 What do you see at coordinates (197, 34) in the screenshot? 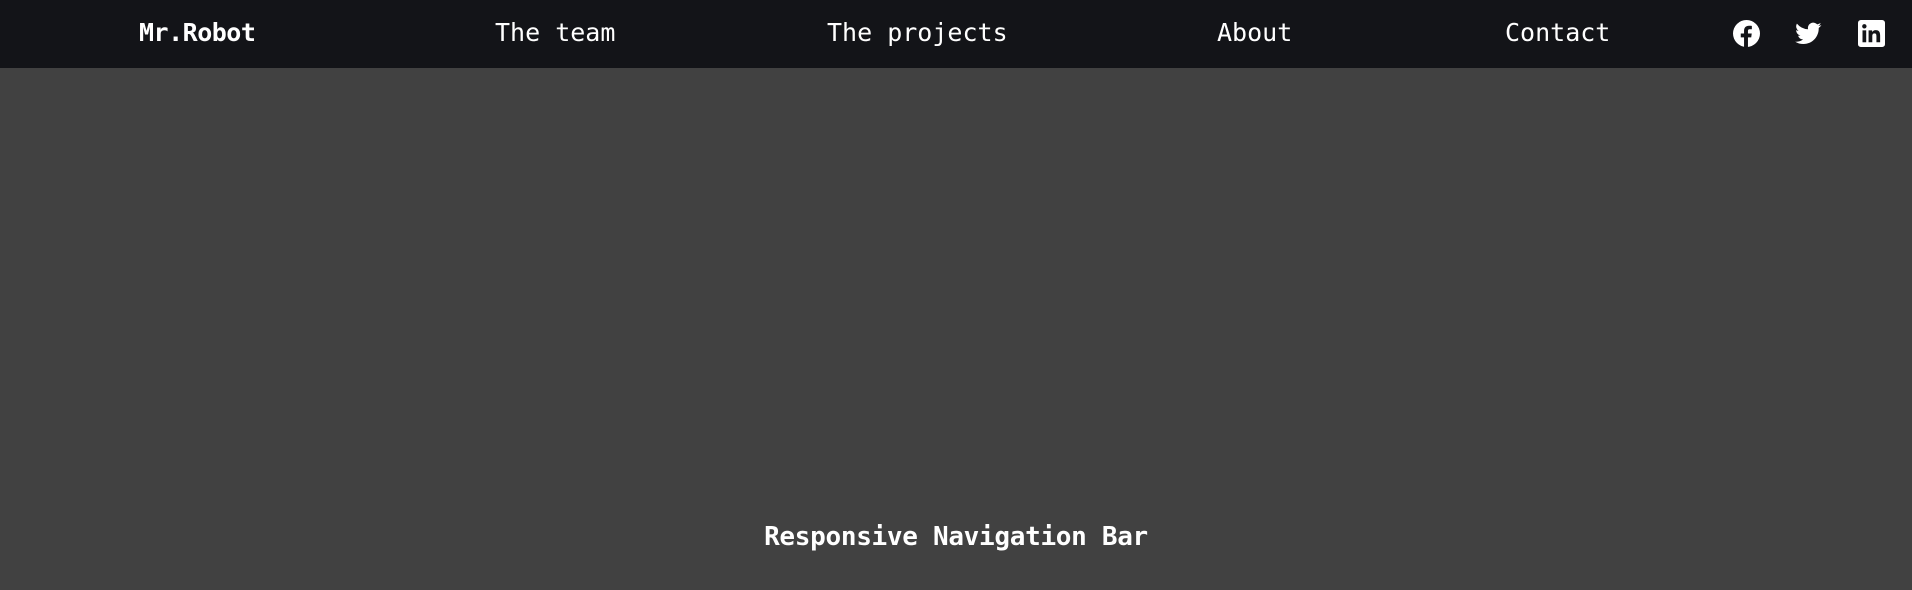
I see `brand-logo: Mr.Robot` at bounding box center [197, 34].